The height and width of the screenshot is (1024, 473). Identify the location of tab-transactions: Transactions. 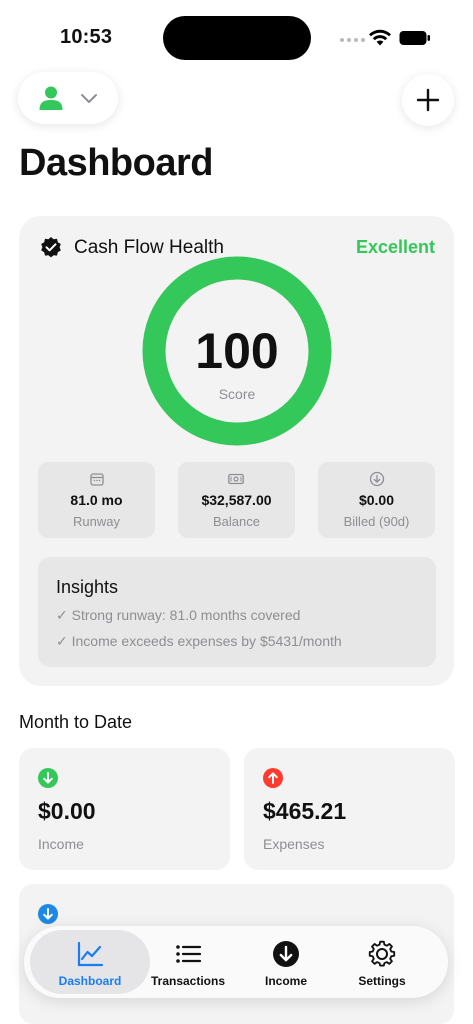
(188, 962).